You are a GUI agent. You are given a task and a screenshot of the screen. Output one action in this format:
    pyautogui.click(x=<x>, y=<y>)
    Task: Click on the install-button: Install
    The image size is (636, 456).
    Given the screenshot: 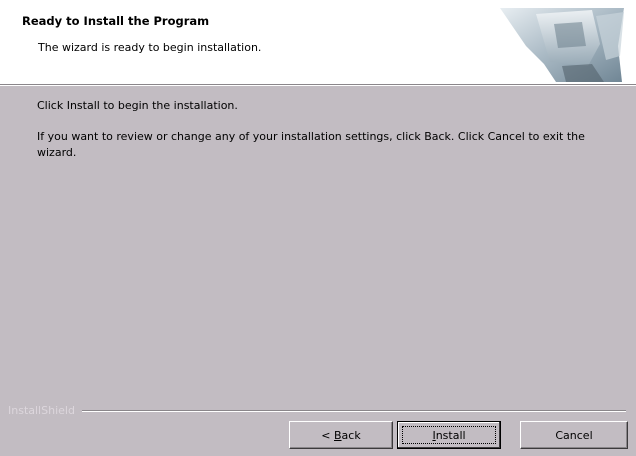 What is the action you would take?
    pyautogui.click(x=449, y=435)
    